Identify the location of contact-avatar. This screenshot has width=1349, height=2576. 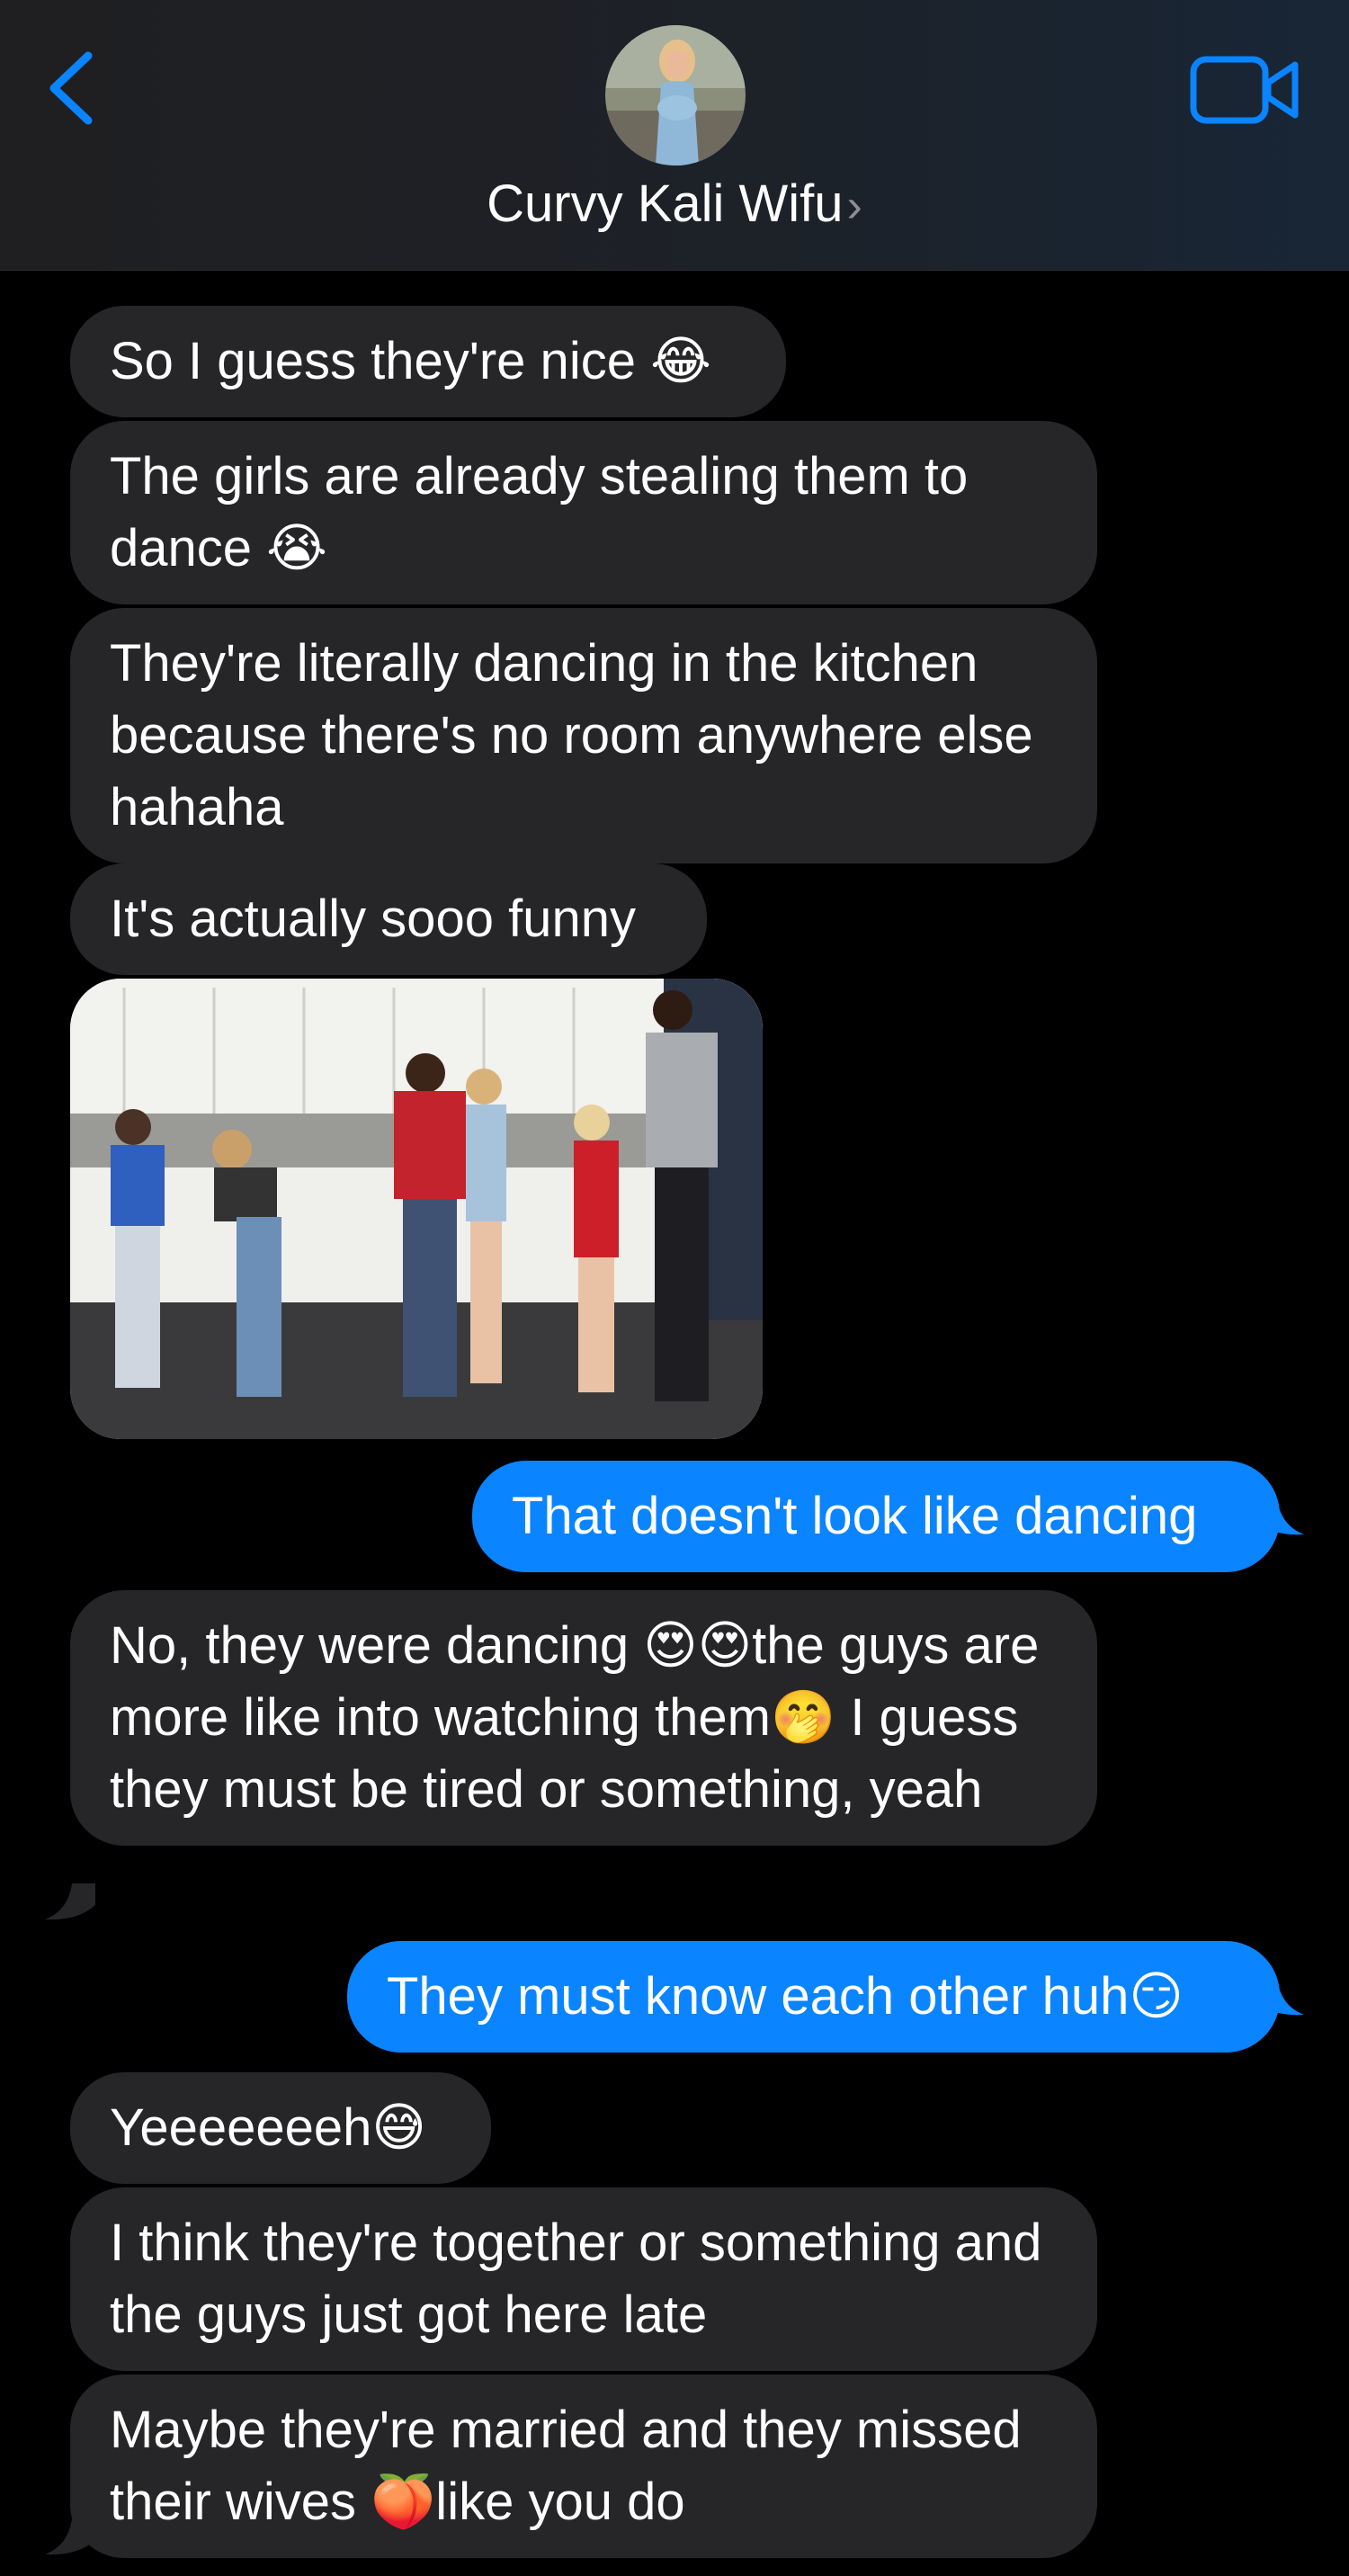
(675, 95).